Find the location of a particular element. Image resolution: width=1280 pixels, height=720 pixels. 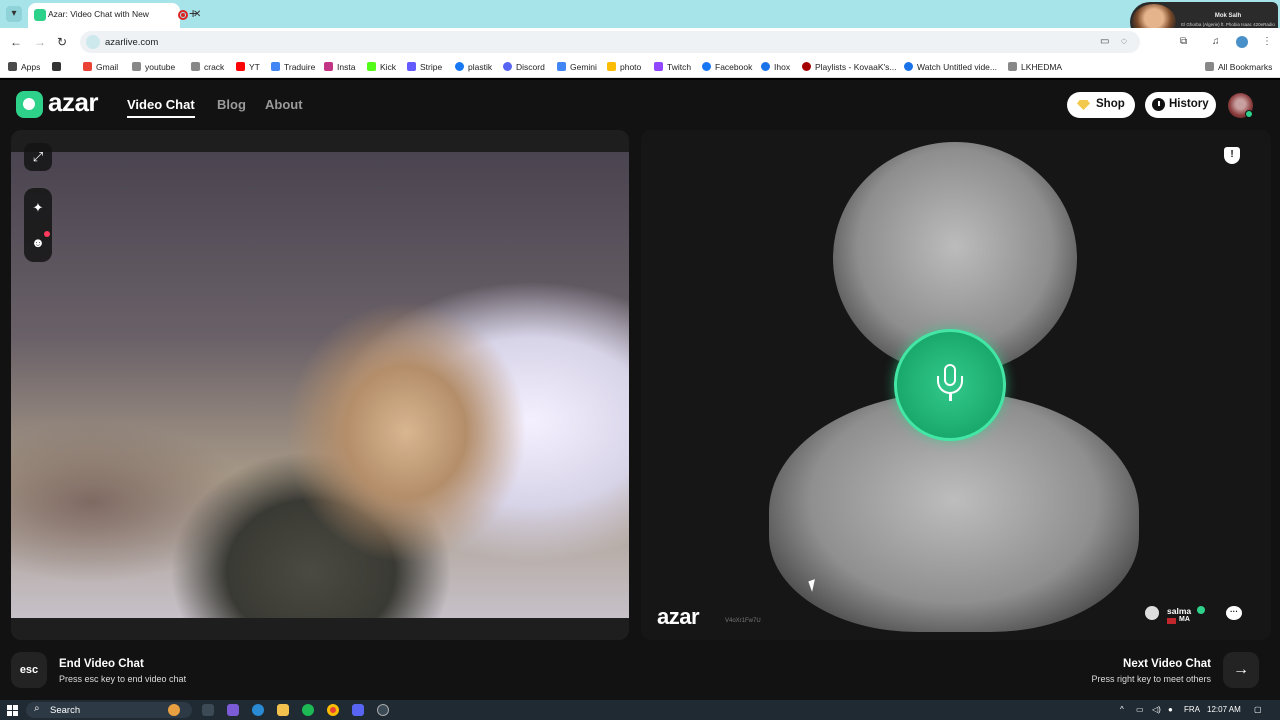

twitch-icon is located at coordinates (658, 66).